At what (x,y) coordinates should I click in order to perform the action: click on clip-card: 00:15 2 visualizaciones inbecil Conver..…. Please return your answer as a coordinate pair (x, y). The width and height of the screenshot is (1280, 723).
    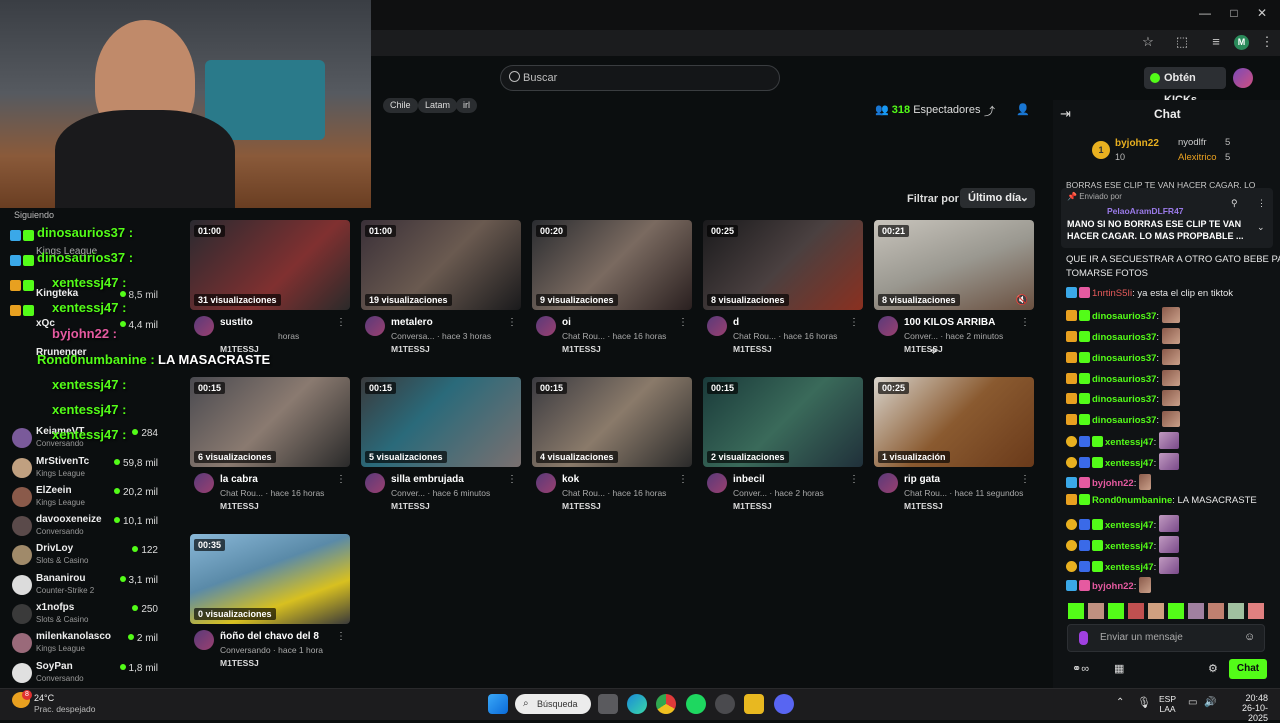
    Looking at the image, I should click on (783, 444).